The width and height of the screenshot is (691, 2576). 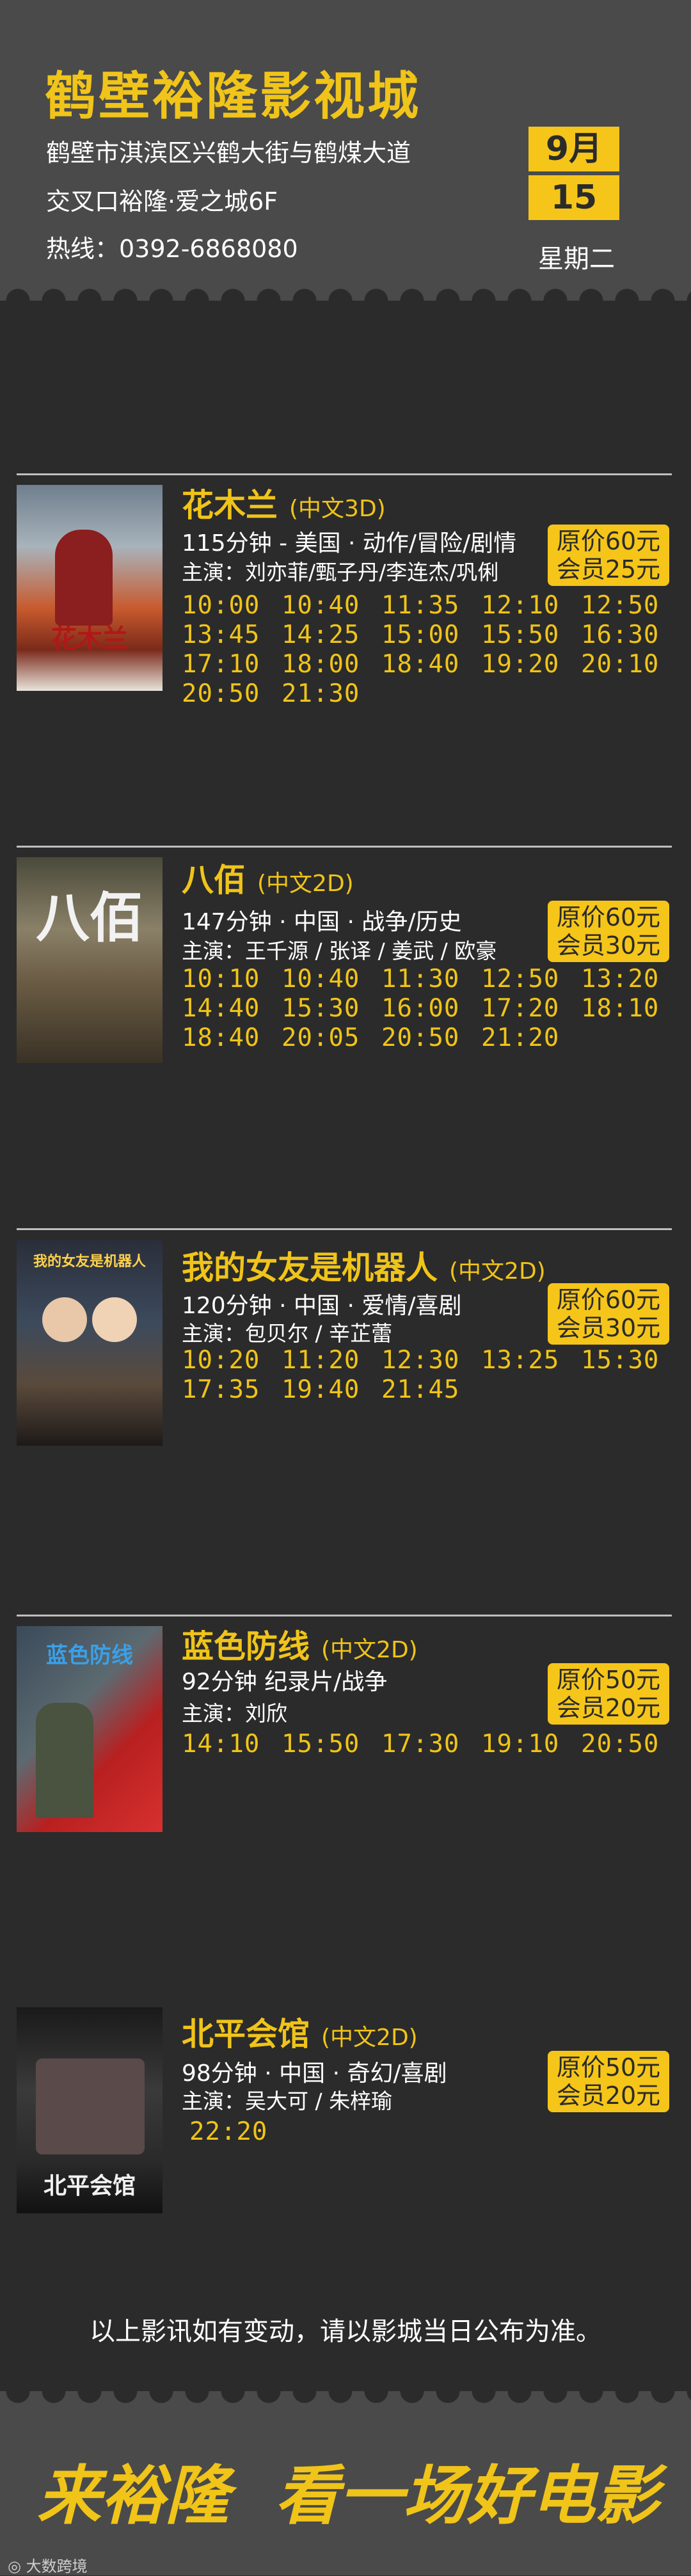 I want to click on showtime: 16:30, so click(x=631, y=635).